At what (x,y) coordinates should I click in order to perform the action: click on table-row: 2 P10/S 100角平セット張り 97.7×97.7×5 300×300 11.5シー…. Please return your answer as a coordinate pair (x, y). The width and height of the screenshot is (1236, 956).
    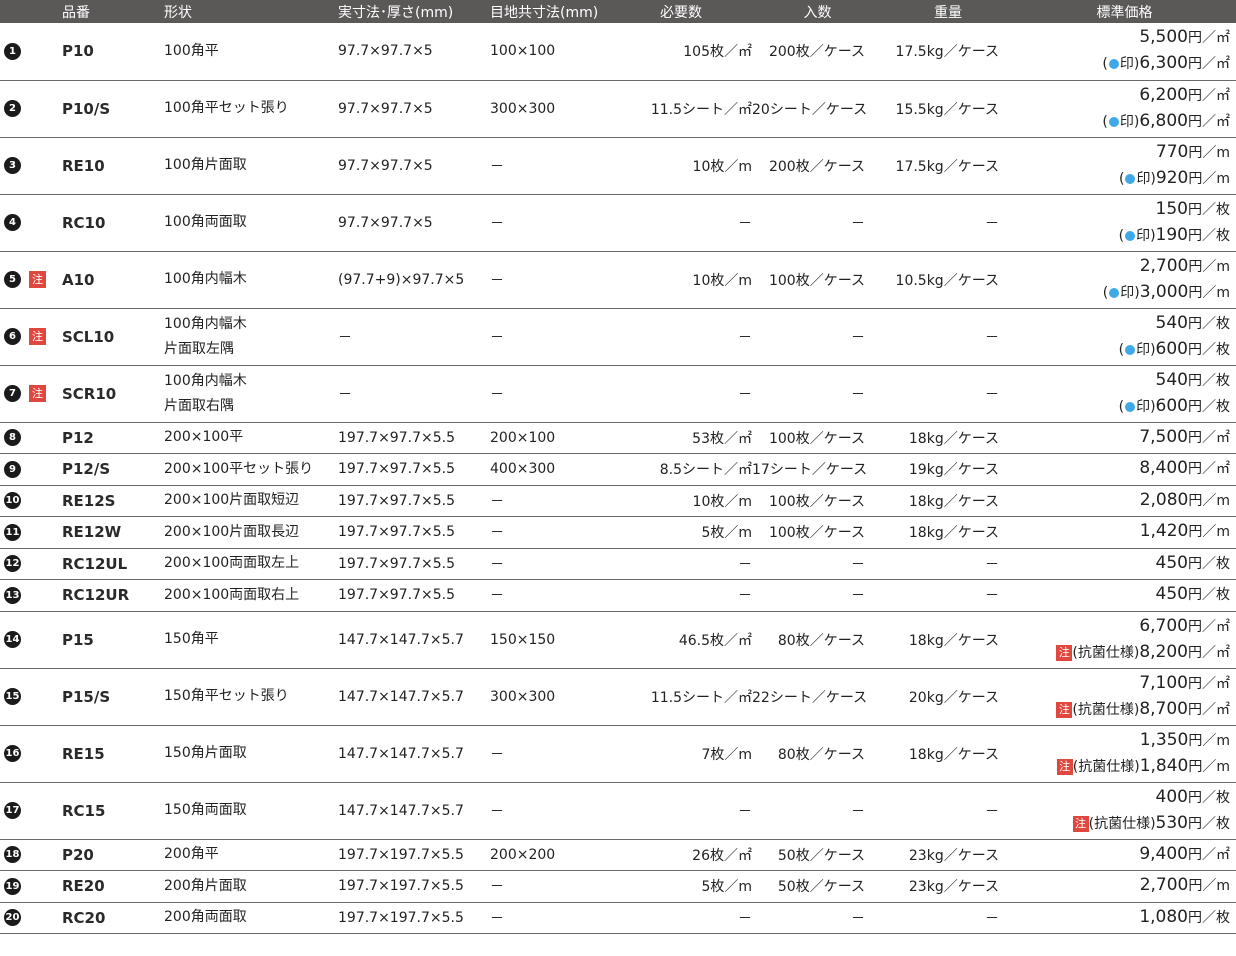
    Looking at the image, I should click on (618, 109).